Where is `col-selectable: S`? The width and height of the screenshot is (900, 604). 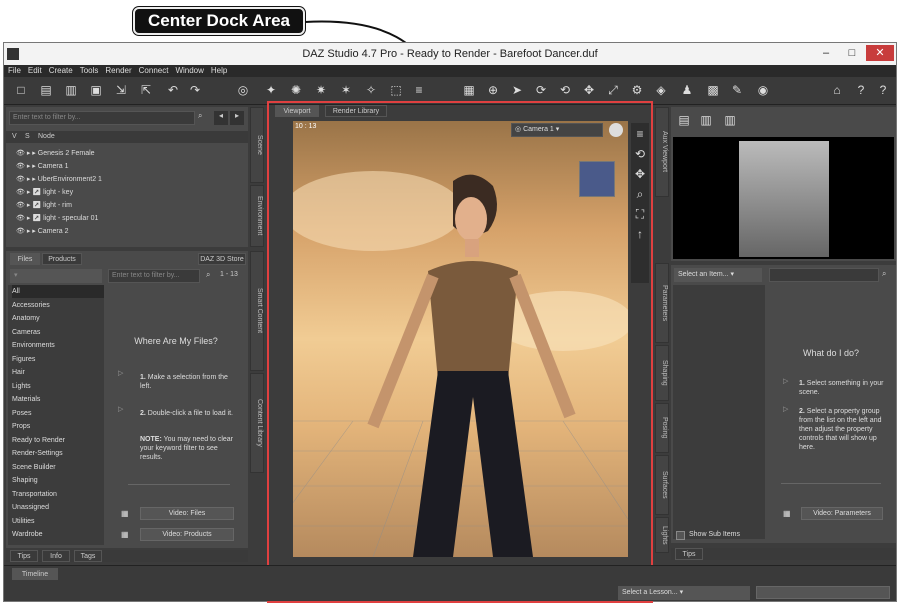 col-selectable: S is located at coordinates (27, 137).